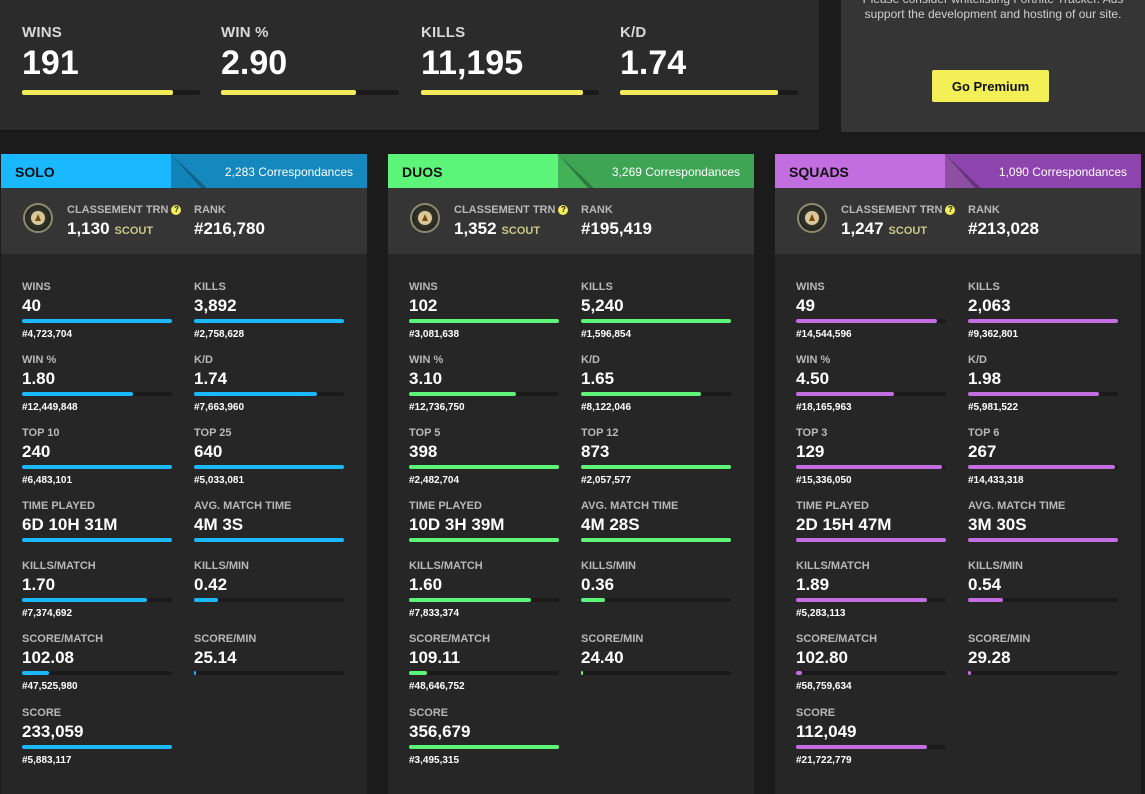 The height and width of the screenshot is (794, 1145). I want to click on rating-row: CLASSEMENT TRN? 1,352 SCOUT RANK #195,419, so click(571, 221).